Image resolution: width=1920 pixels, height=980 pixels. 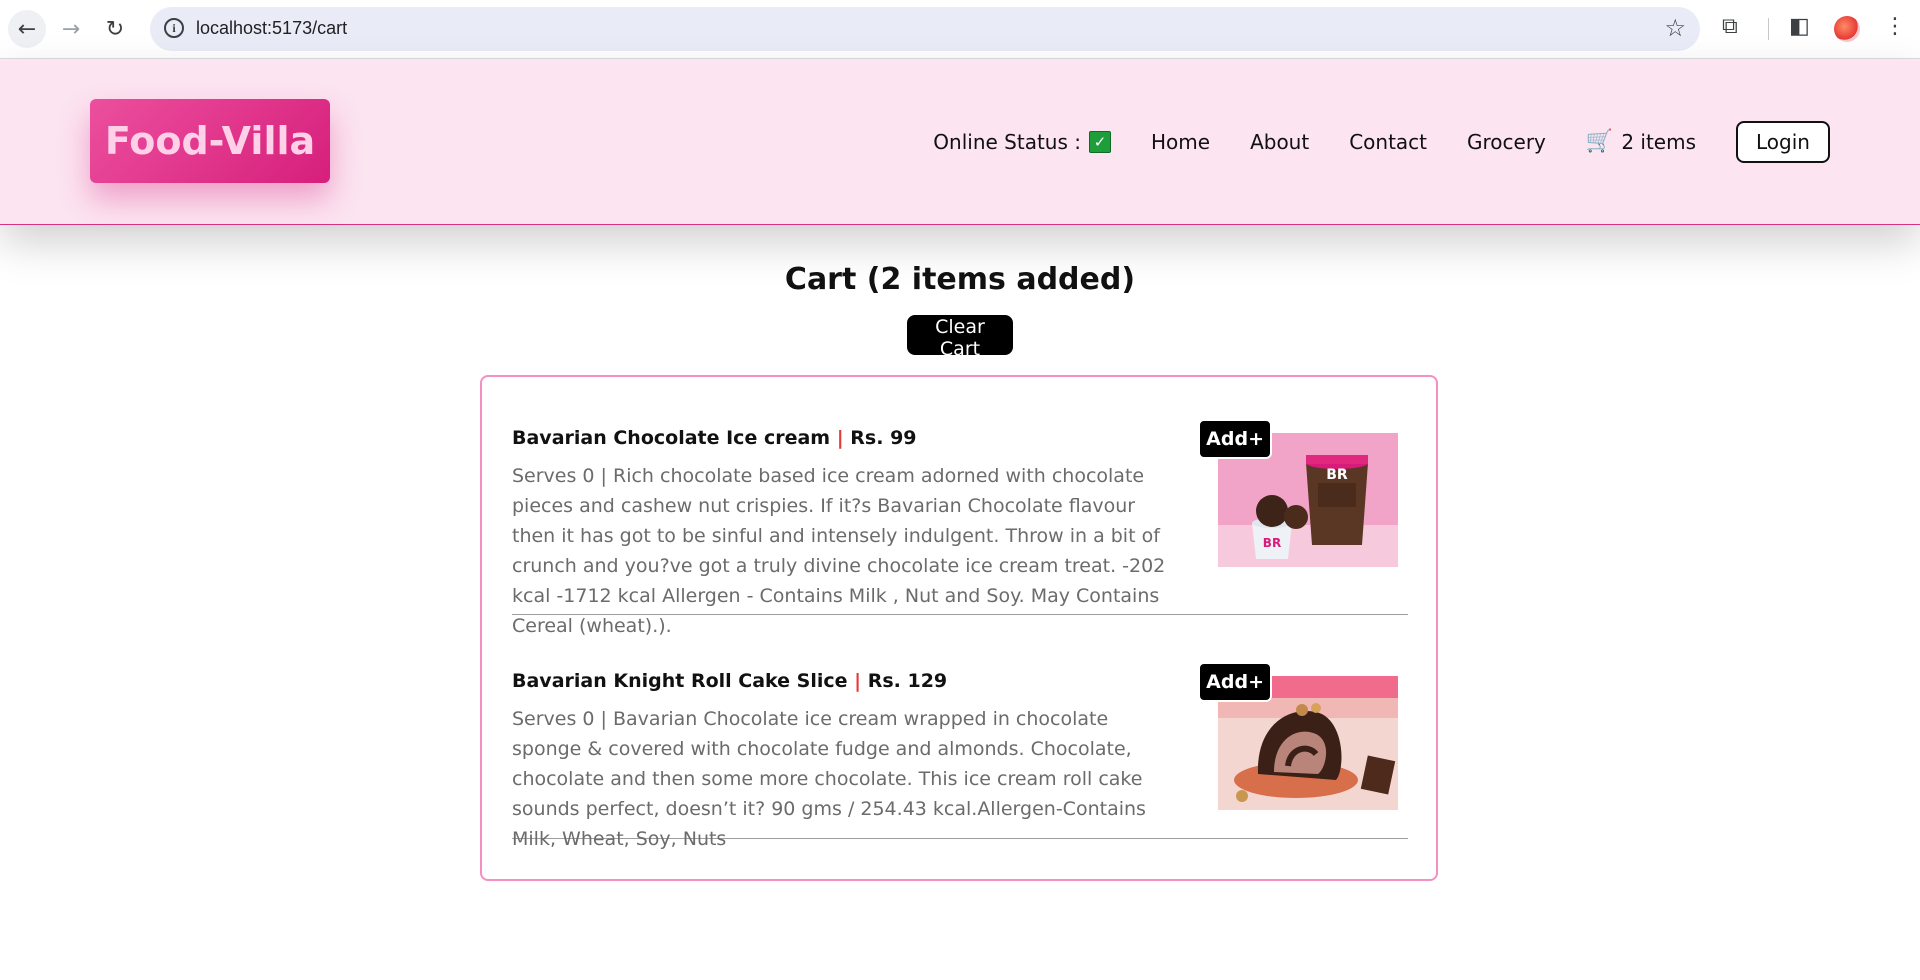 What do you see at coordinates (1768, 29) in the screenshot?
I see `toolbar-divider` at bounding box center [1768, 29].